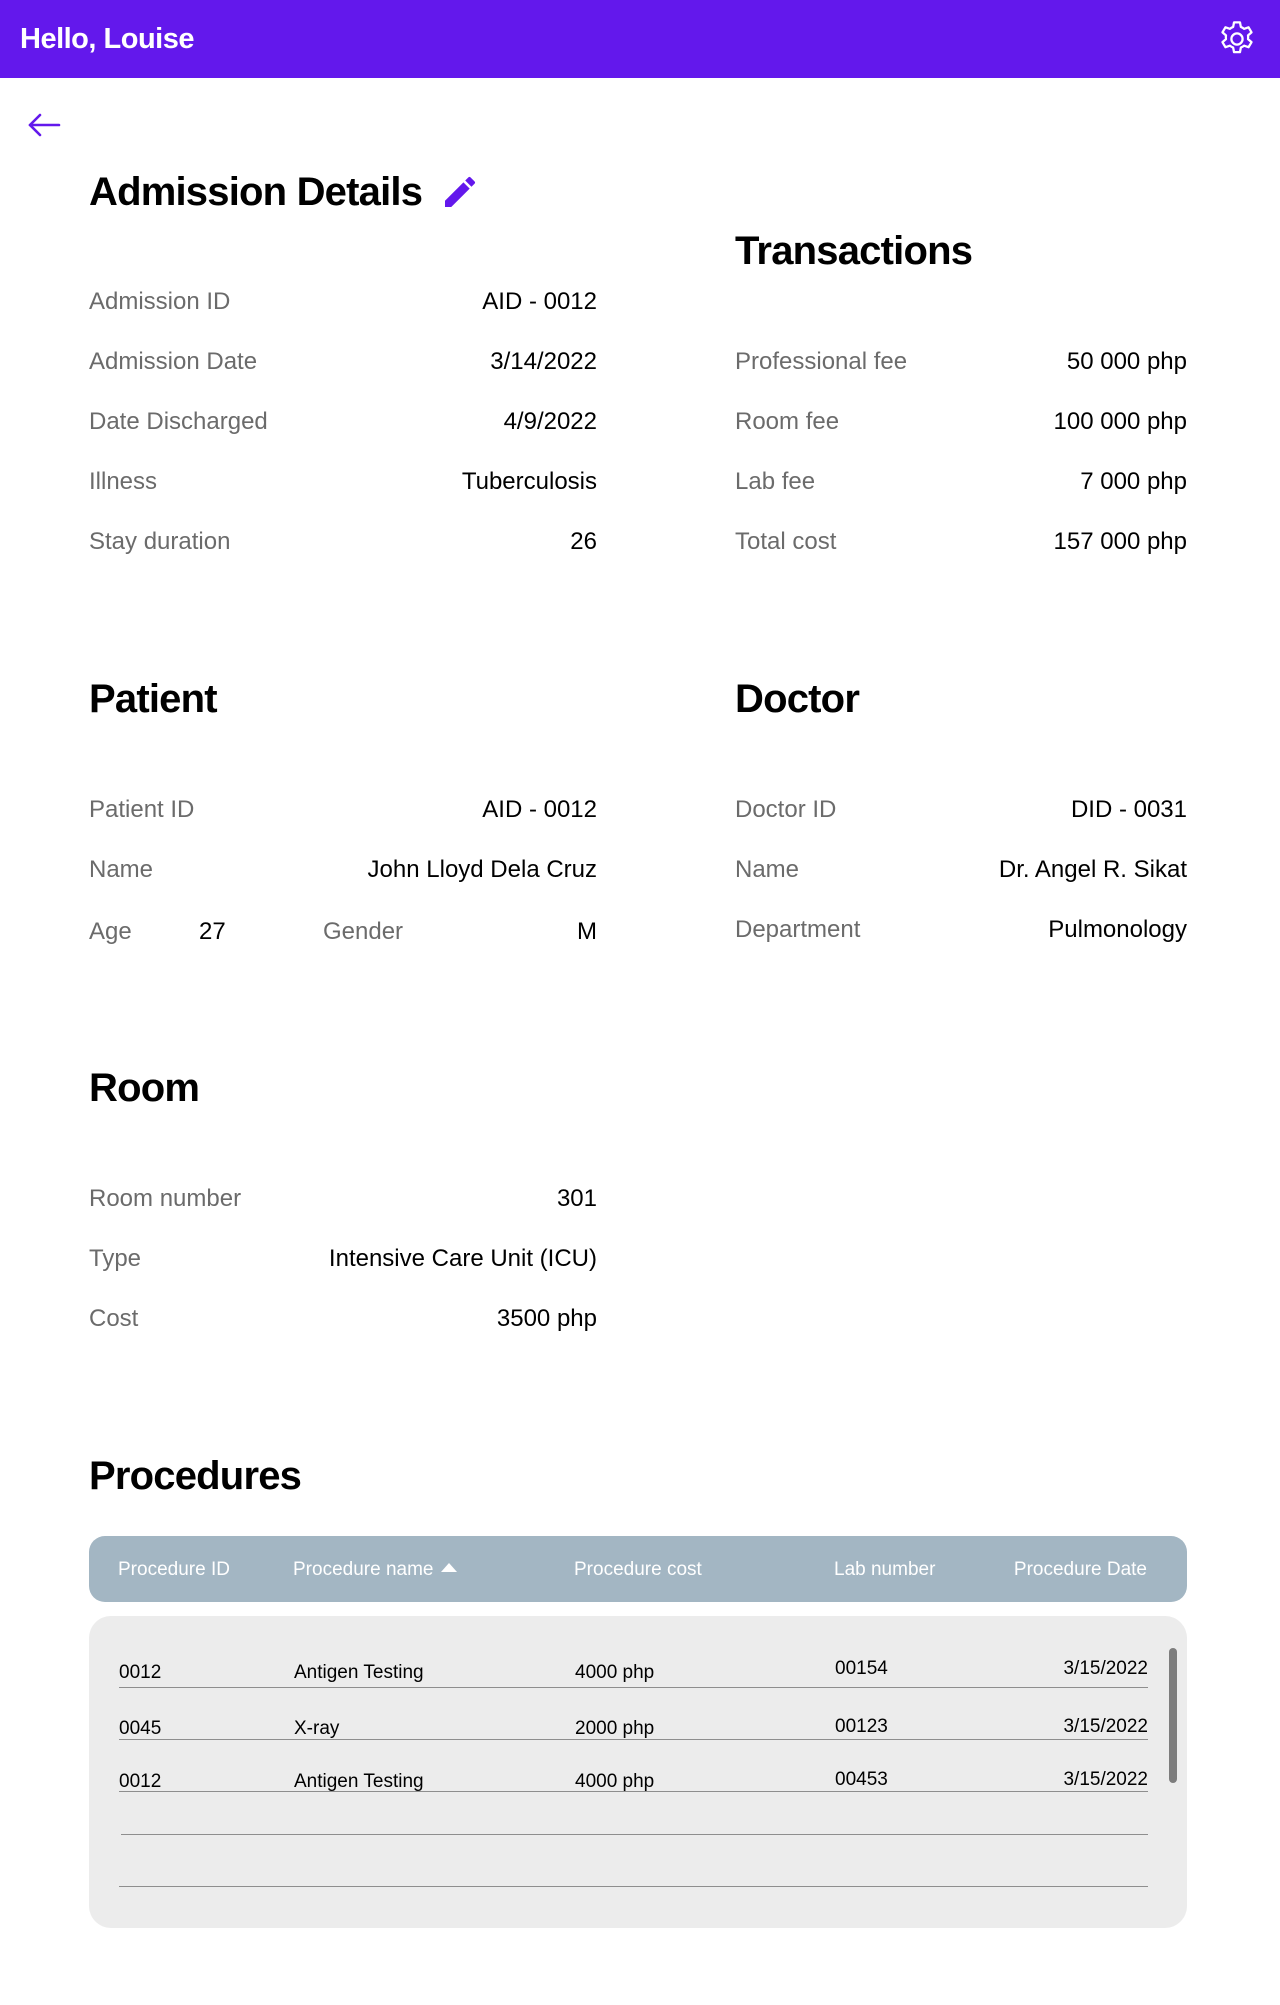 This screenshot has width=1280, height=2005. I want to click on patient-id-row: Patient ID AID - 0012, so click(343, 810).